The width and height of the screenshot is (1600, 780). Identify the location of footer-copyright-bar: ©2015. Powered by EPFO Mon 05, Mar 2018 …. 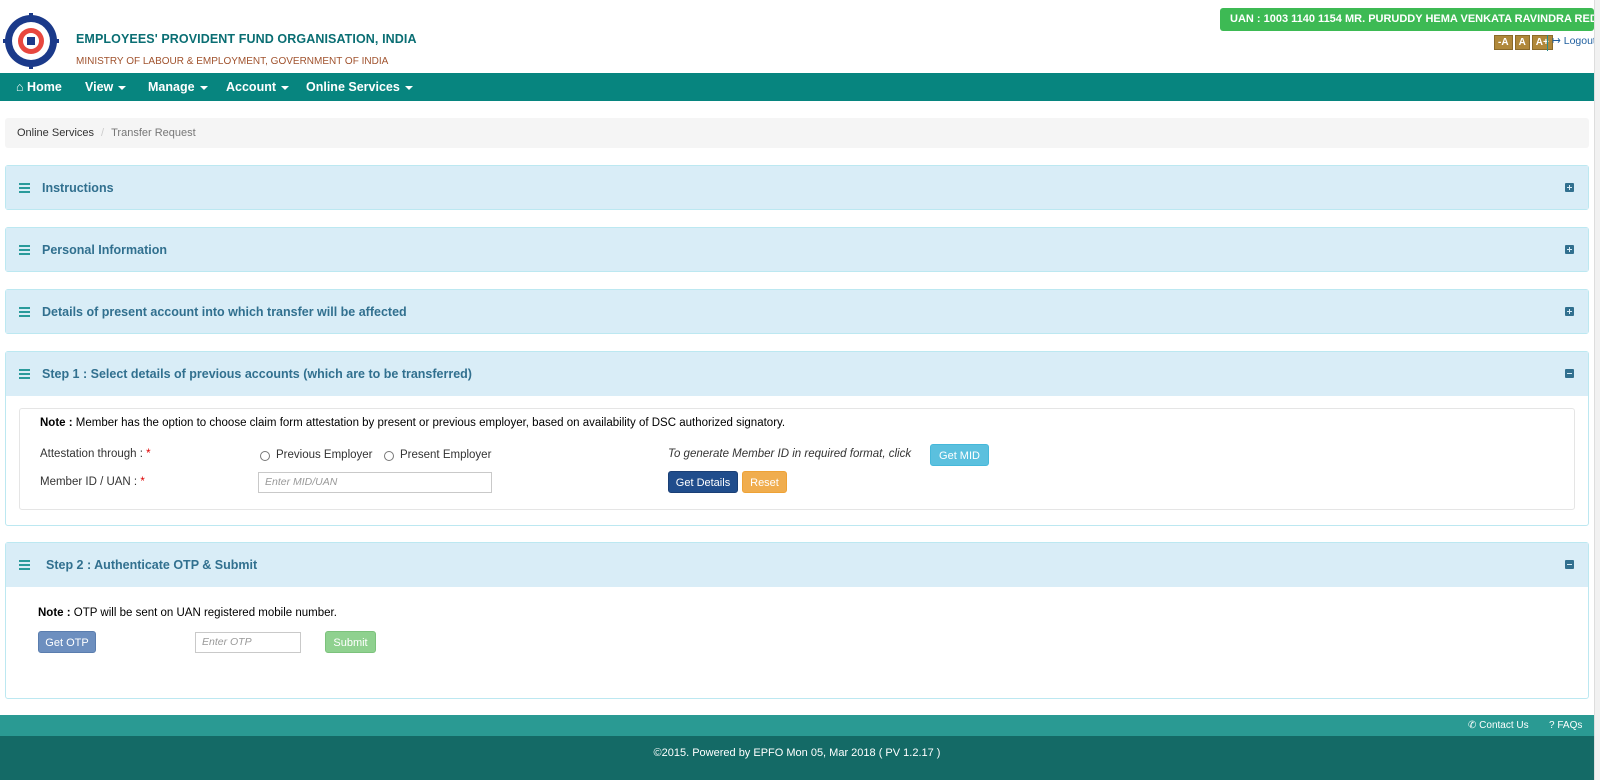
(797, 758).